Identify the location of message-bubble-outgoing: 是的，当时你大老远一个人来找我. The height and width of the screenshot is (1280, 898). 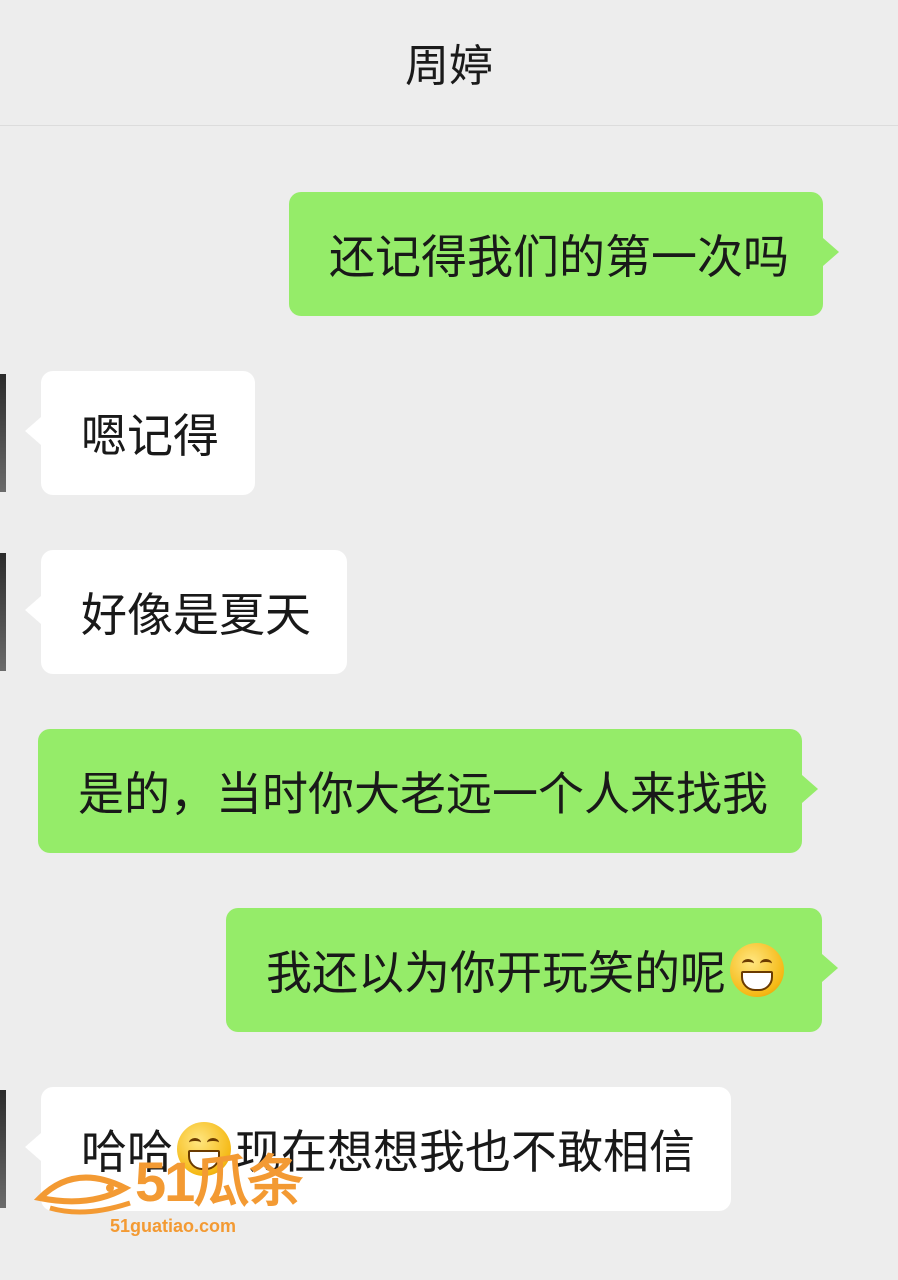
(428, 791).